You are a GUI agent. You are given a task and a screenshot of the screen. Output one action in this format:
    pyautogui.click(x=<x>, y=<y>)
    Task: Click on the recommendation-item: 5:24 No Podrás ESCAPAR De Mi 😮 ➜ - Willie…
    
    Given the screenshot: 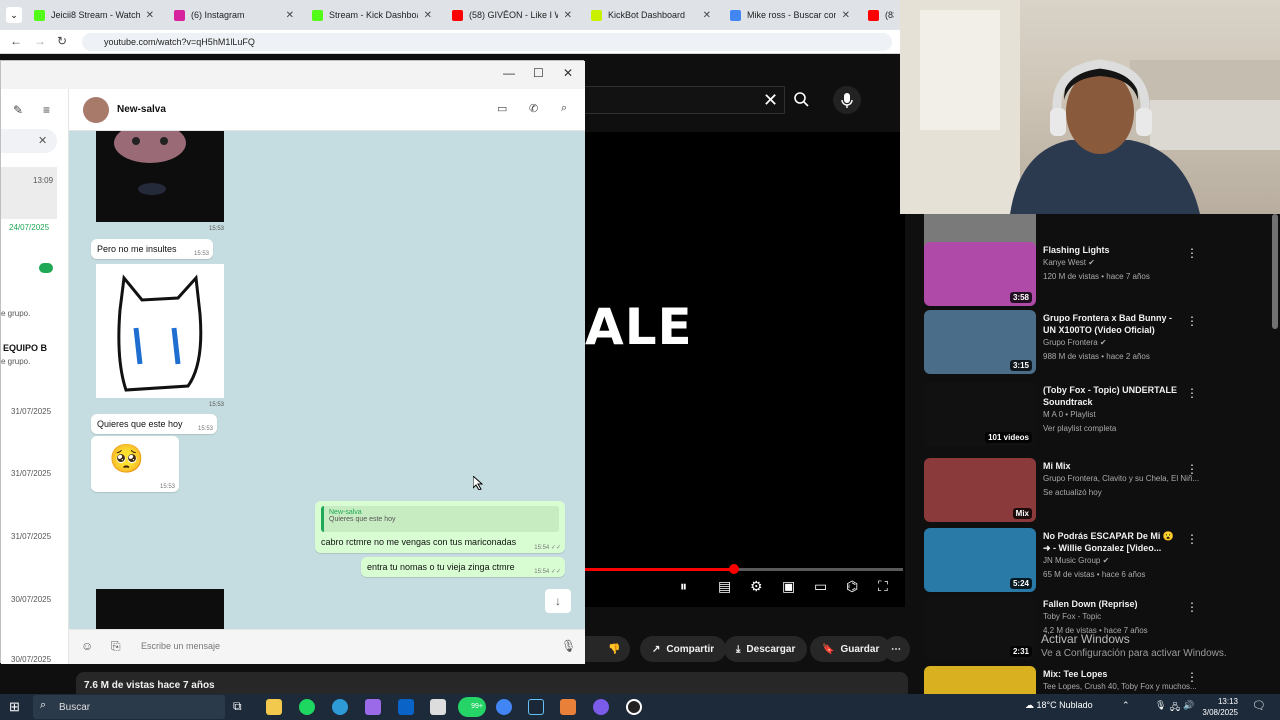 What is the action you would take?
    pyautogui.click(x=1099, y=561)
    